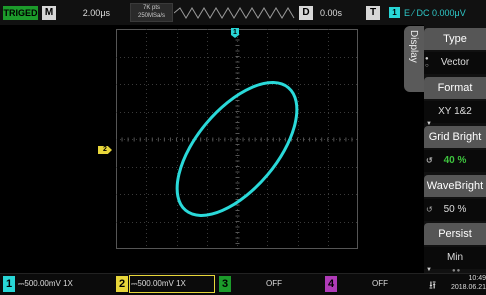 This screenshot has width=486, height=295. I want to click on menu-type-value-text: Vector, so click(455, 62).